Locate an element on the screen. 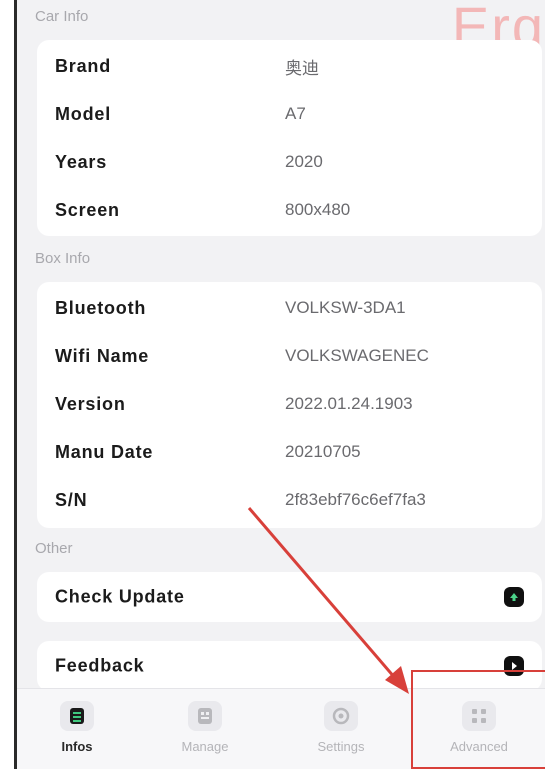  car-info-title: Car Info is located at coordinates (62, 16).